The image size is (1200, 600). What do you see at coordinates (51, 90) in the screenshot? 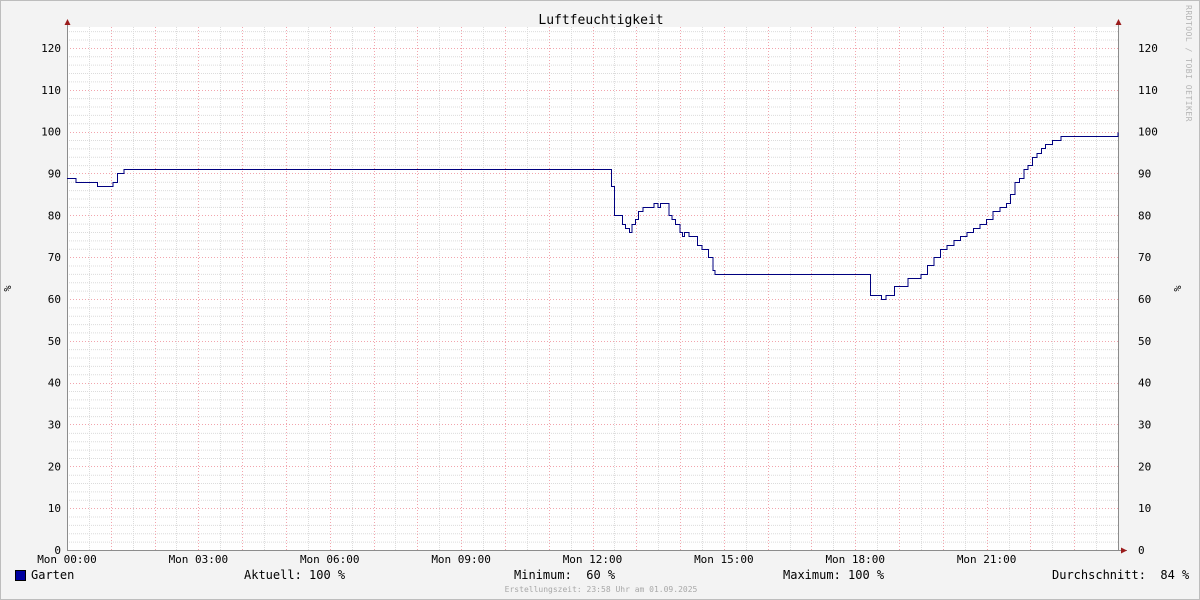
I see `y-tick-label-left: 110` at bounding box center [51, 90].